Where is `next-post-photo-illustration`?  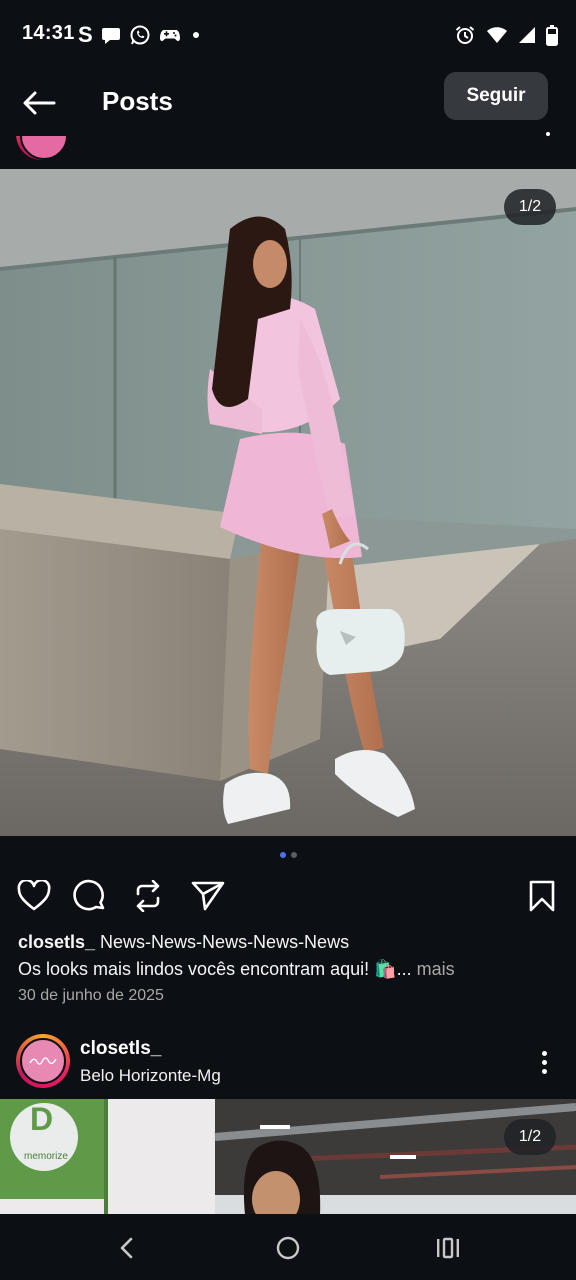
next-post-photo-illustration is located at coordinates (288, 1157).